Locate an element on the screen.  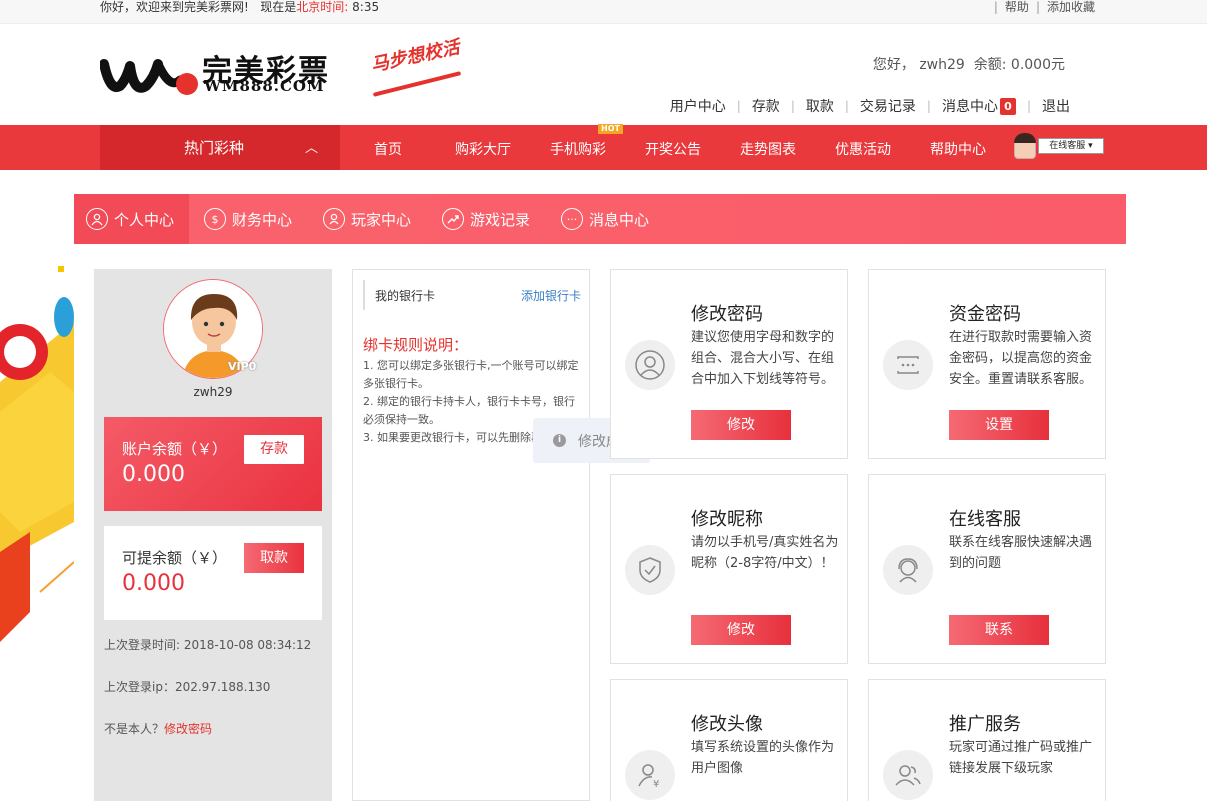
online-service-card: 在线客服 联系在线客服快速解决遇到的问题 联系 is located at coordinates (987, 569).